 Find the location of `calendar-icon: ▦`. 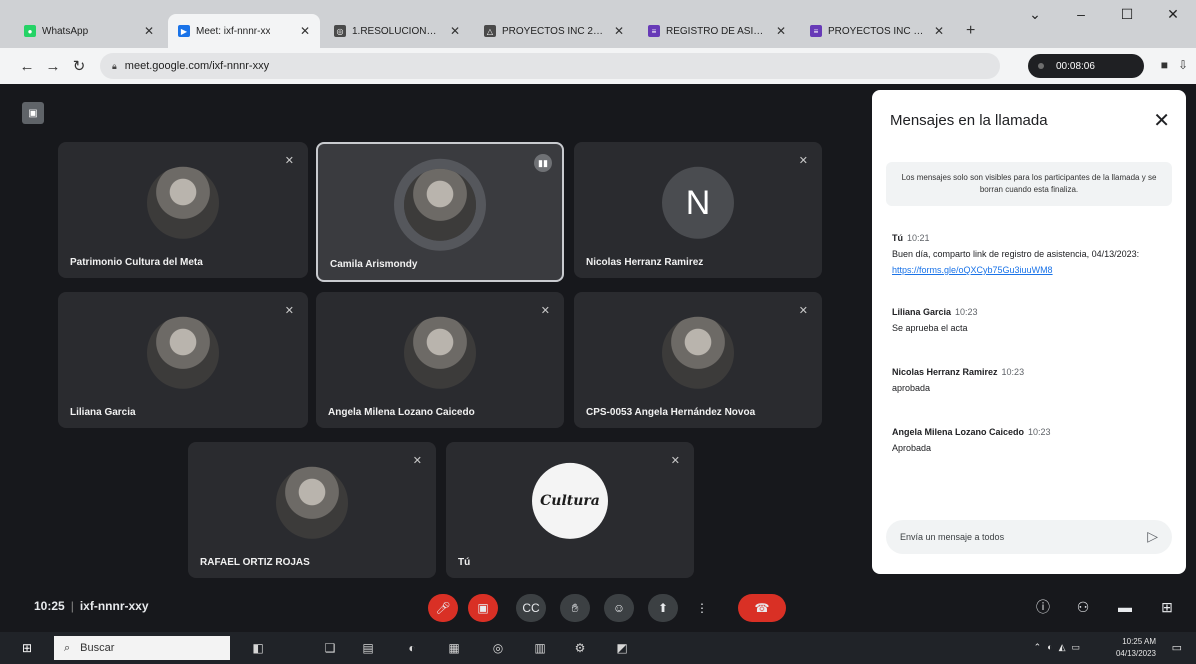

calendar-icon: ▦ is located at coordinates (454, 648).